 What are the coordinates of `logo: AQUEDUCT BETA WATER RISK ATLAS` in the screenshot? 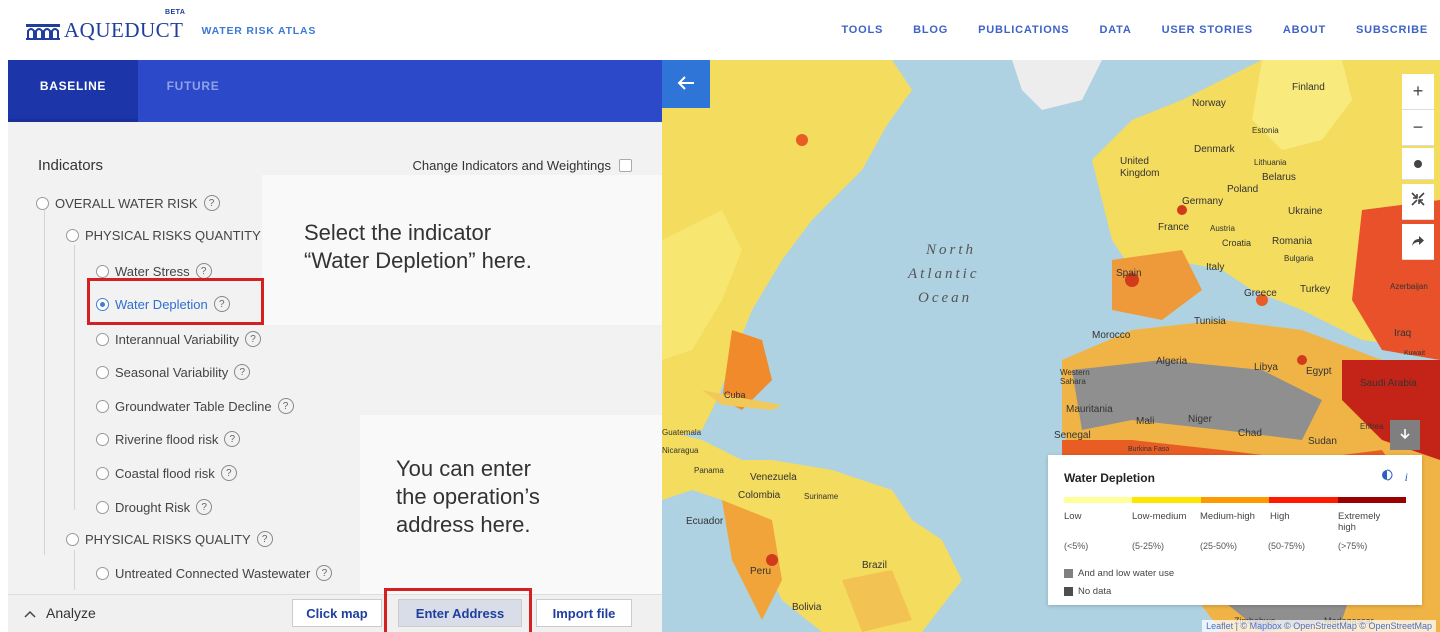 It's located at (171, 26).